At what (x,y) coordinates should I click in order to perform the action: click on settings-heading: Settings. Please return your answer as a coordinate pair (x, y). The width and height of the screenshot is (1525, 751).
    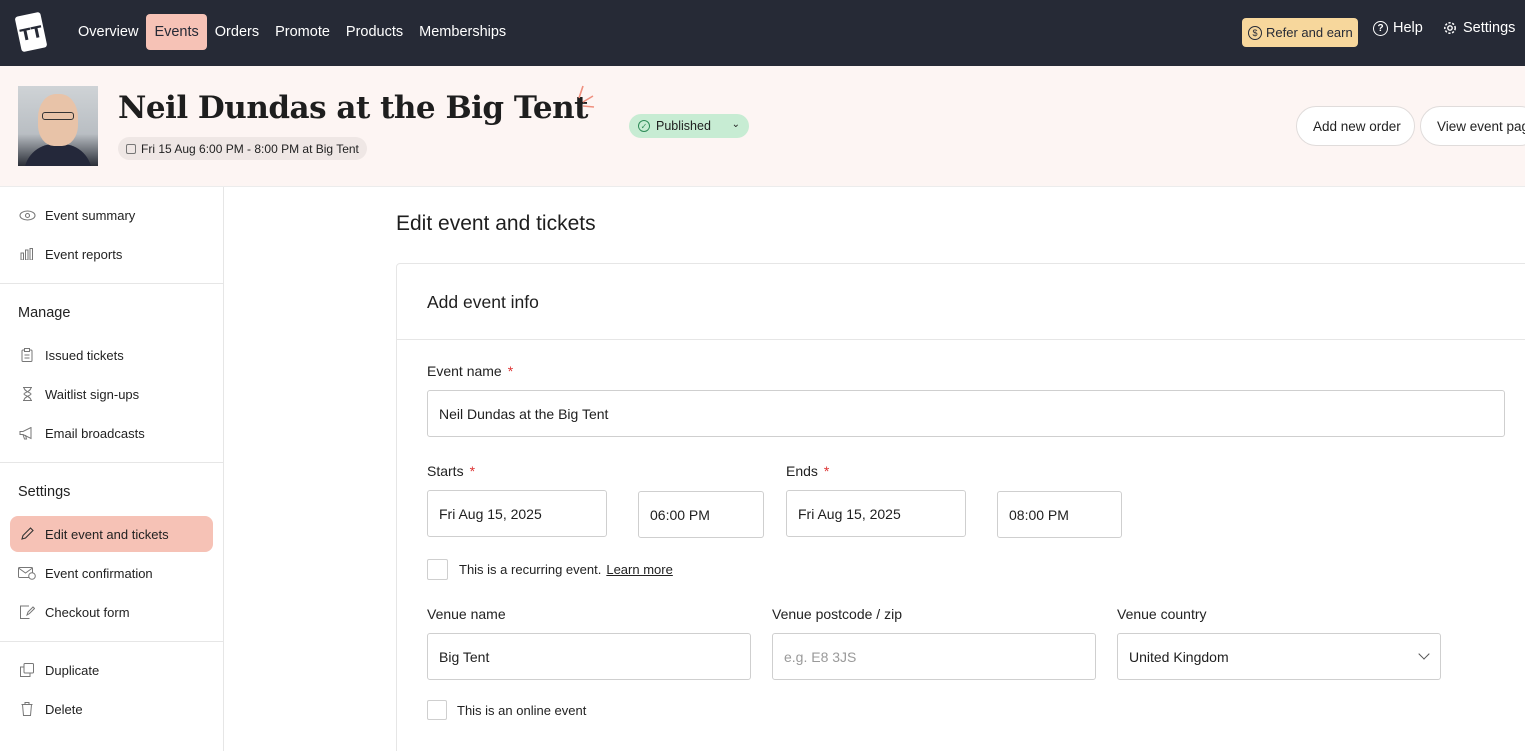
    Looking at the image, I should click on (44, 492).